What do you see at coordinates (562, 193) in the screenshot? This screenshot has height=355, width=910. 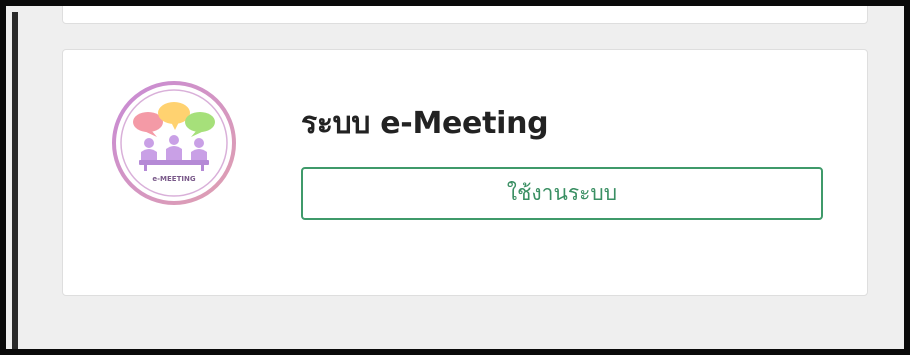 I see `use-system-button: ใช้งานระบบ` at bounding box center [562, 193].